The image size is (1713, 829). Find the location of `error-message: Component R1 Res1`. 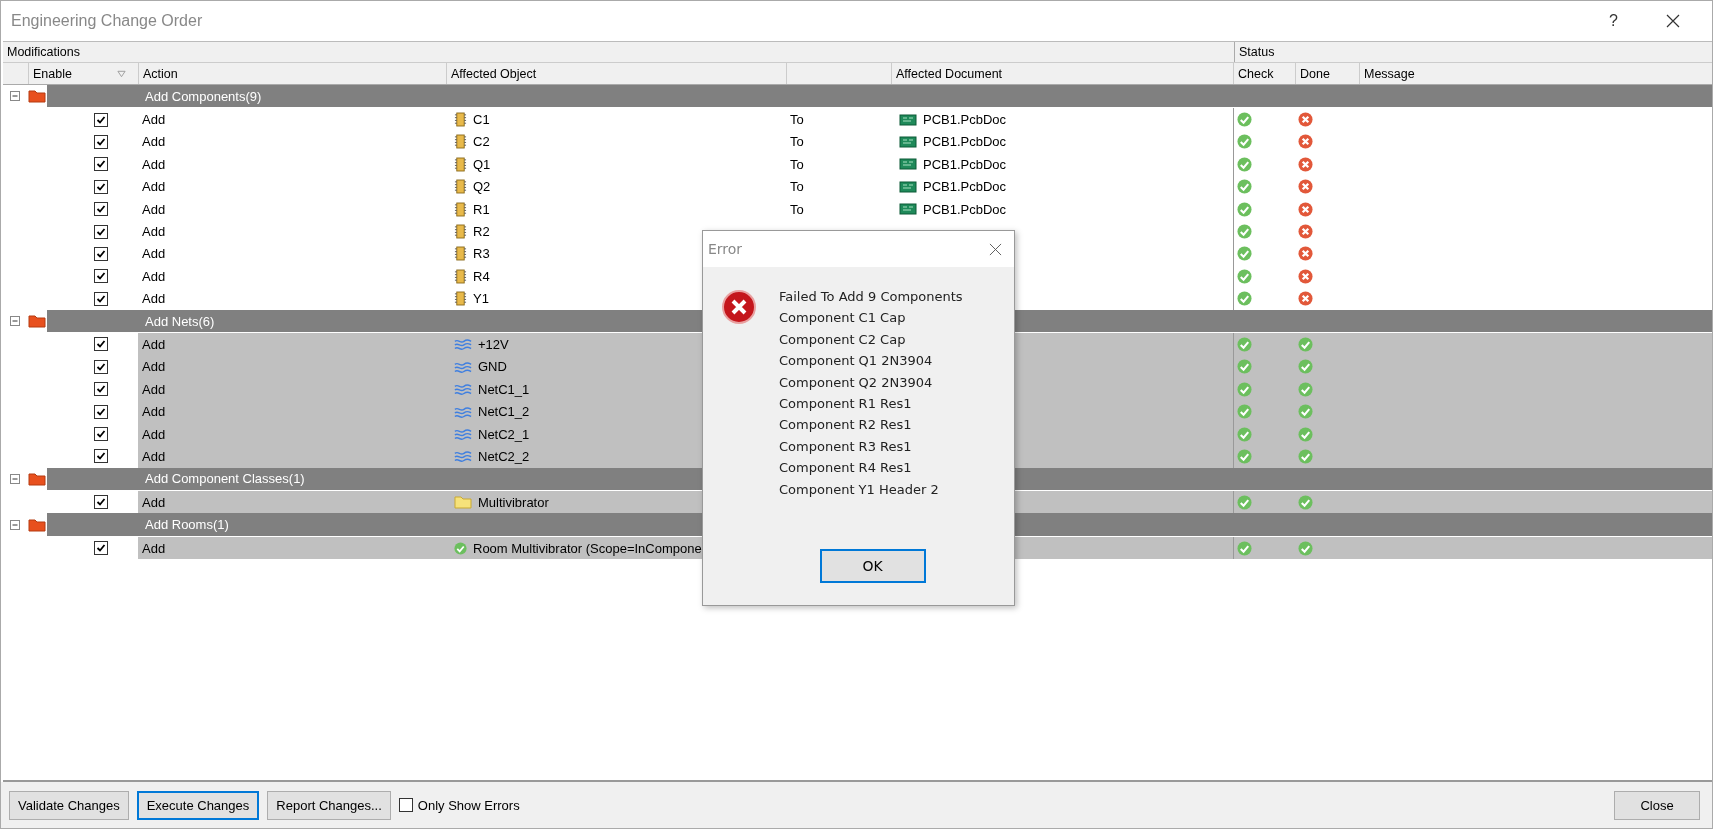

error-message: Component R1 Res1 is located at coordinates (846, 404).